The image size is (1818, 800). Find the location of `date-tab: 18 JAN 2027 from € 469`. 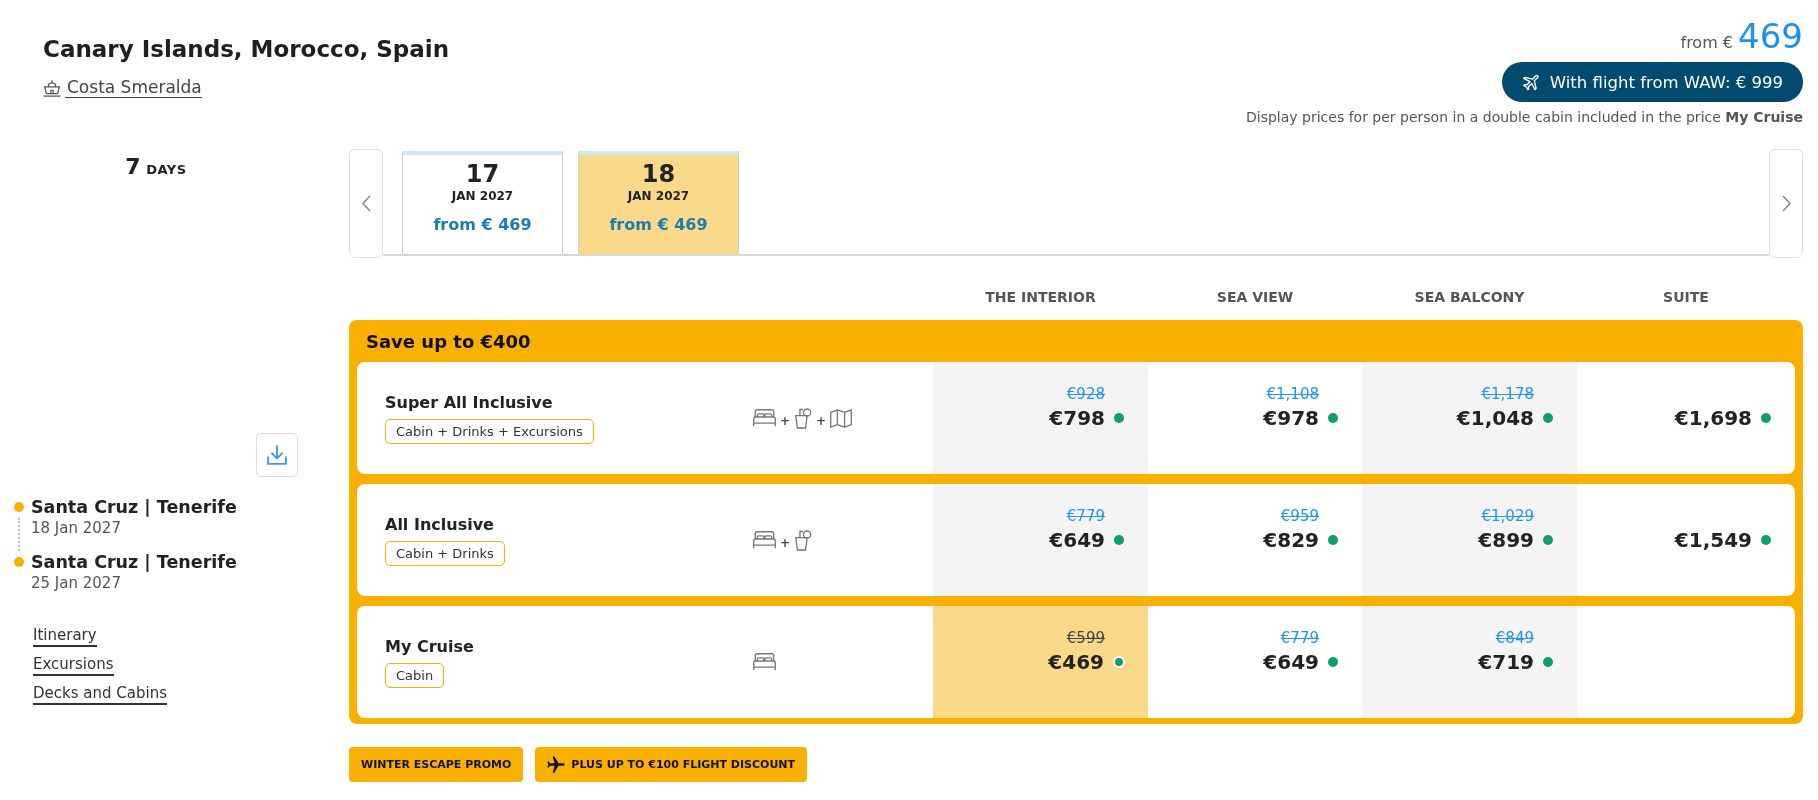

date-tab: 18 JAN 2027 from € 469 is located at coordinates (658, 202).